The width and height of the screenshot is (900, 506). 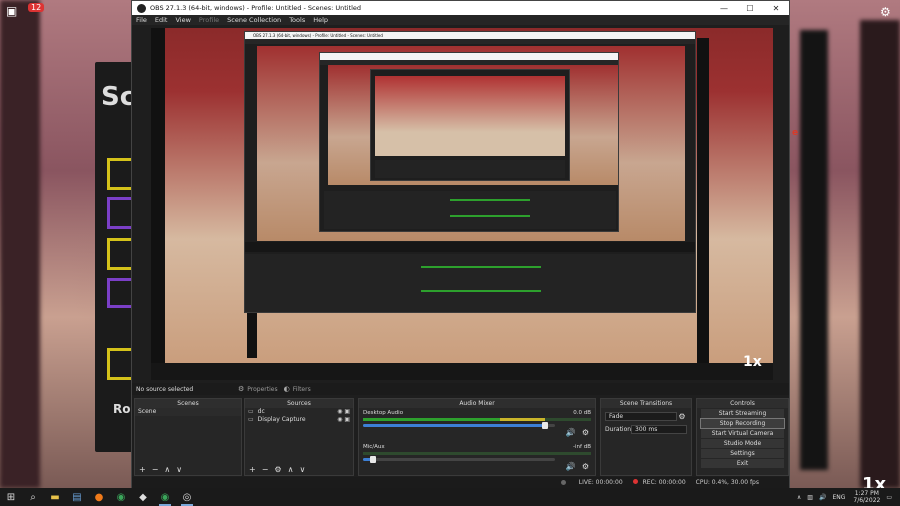 What do you see at coordinates (889, 497) in the screenshot?
I see `notification-icon: ▭` at bounding box center [889, 497].